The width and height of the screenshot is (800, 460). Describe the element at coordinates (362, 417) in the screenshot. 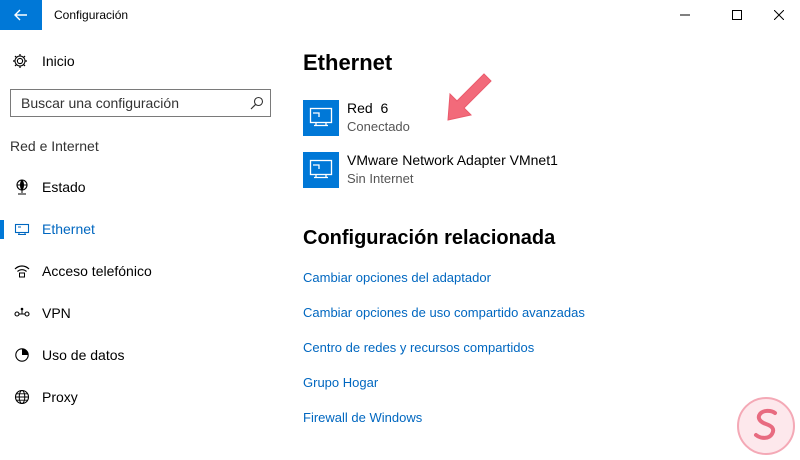

I see `link-firewall: Firewall de Windows` at that location.